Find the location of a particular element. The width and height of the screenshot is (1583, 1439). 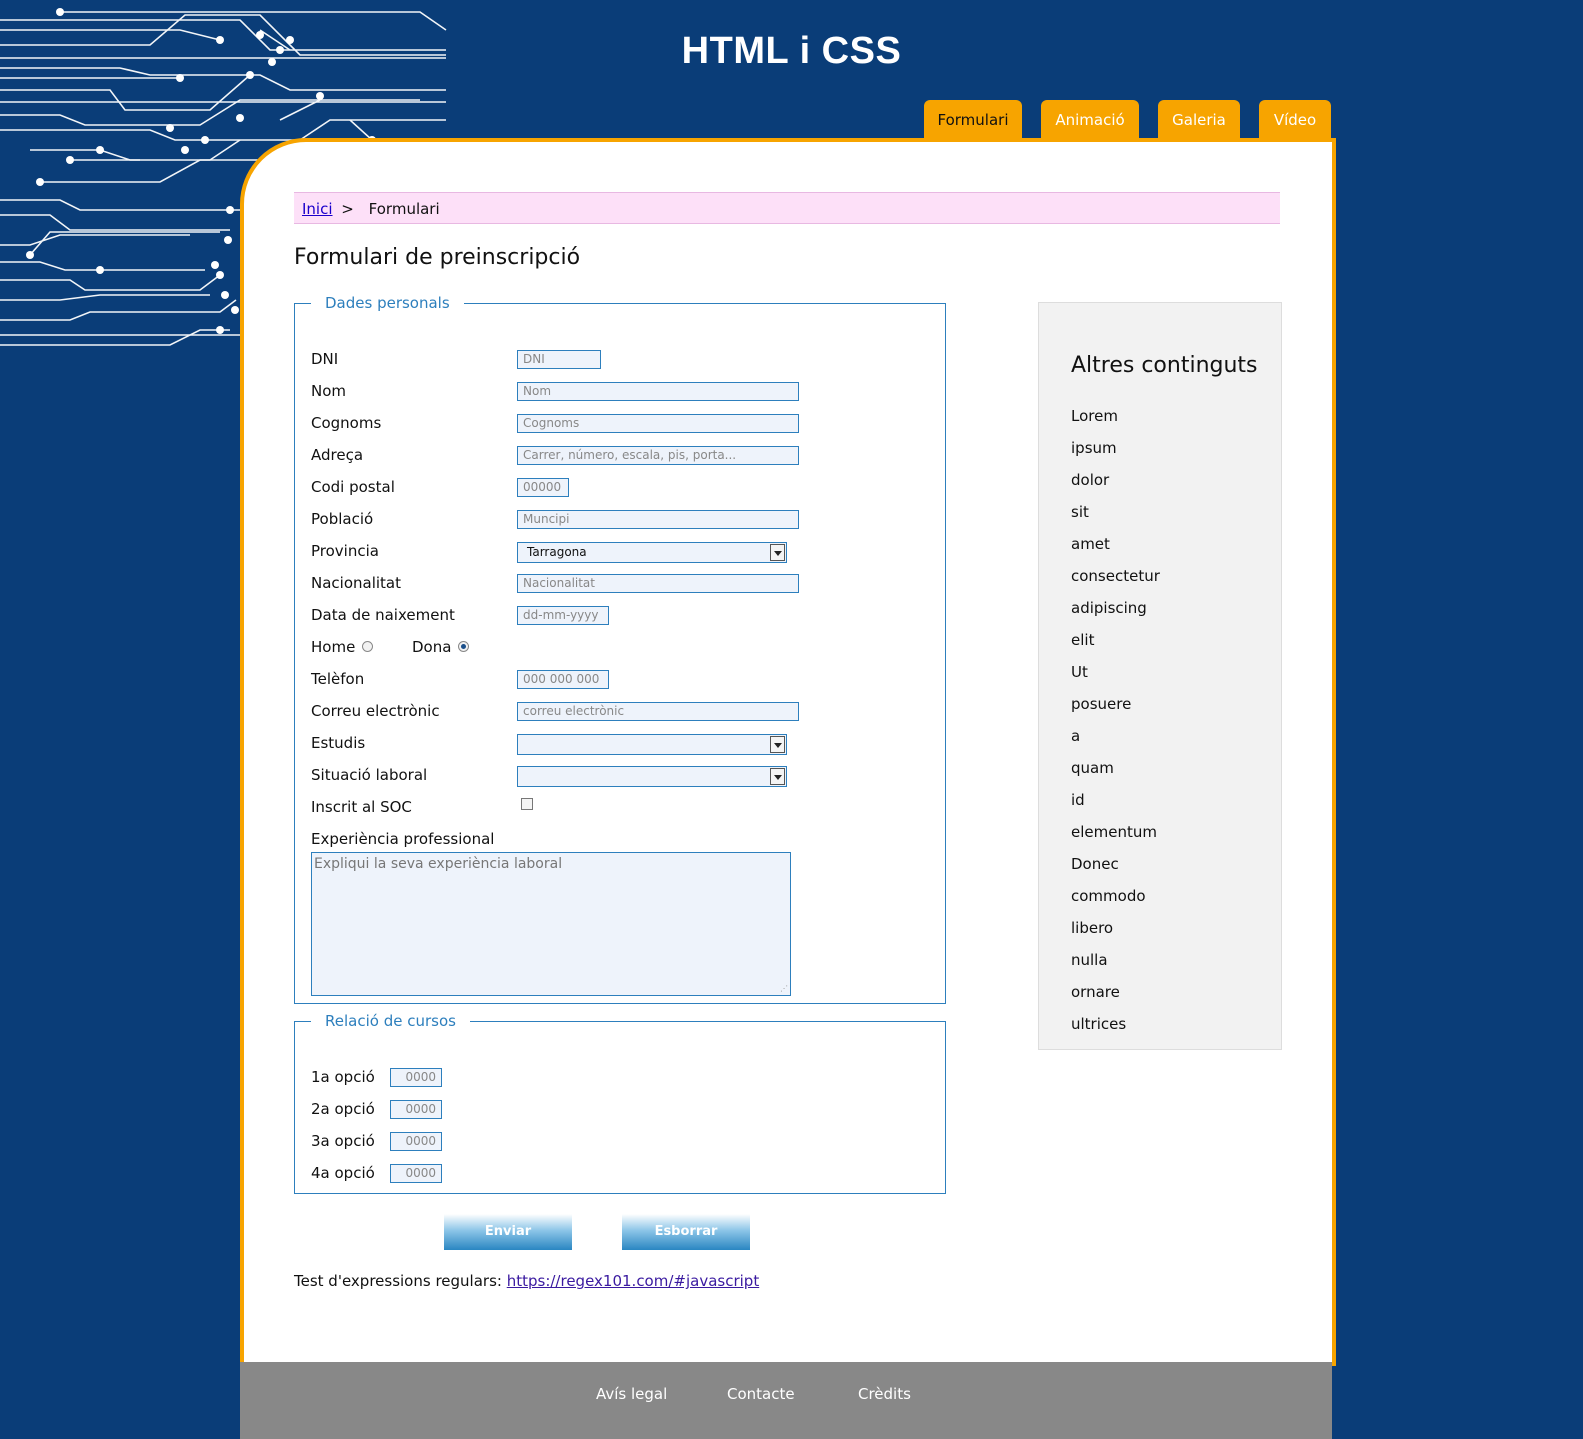

courses-legend: Relació de cursos is located at coordinates (390, 1021).